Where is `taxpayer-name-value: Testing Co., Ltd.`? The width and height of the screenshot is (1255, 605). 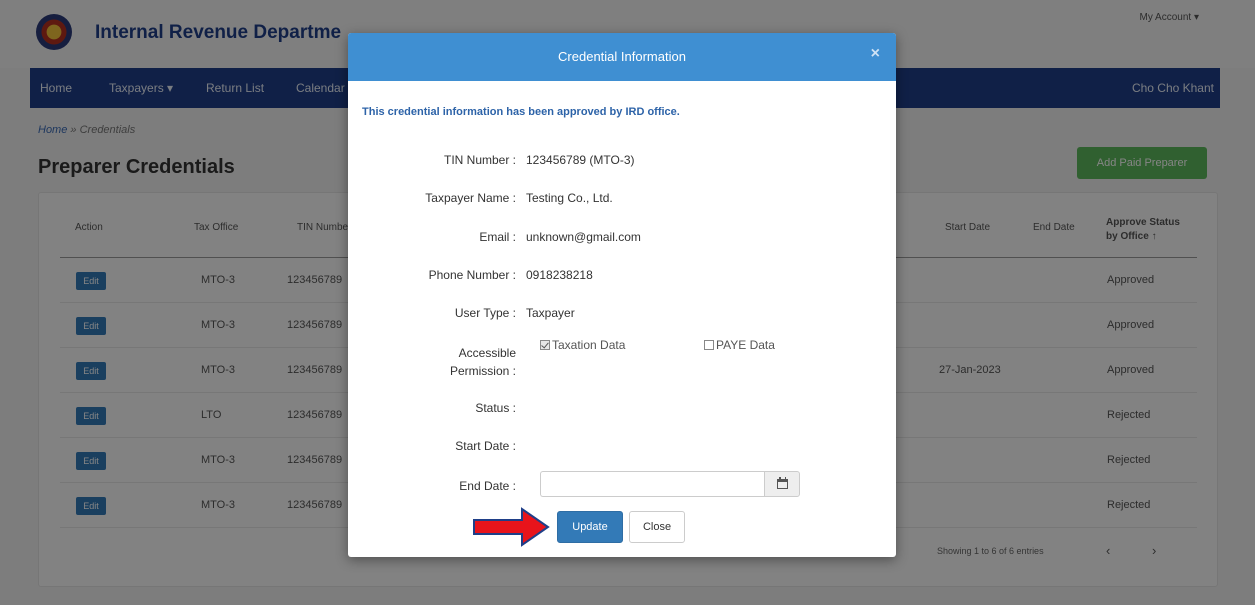
taxpayer-name-value: Testing Co., Ltd. is located at coordinates (569, 198).